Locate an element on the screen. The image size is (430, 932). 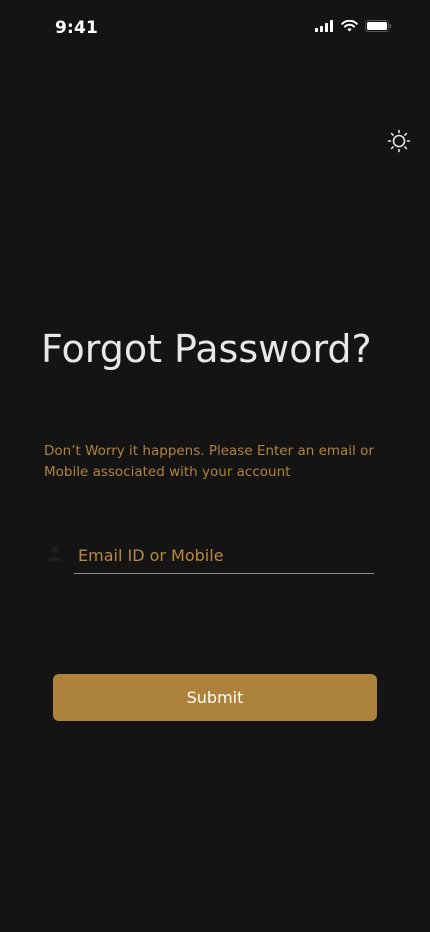
identifier-input-row is located at coordinates (210, 557).